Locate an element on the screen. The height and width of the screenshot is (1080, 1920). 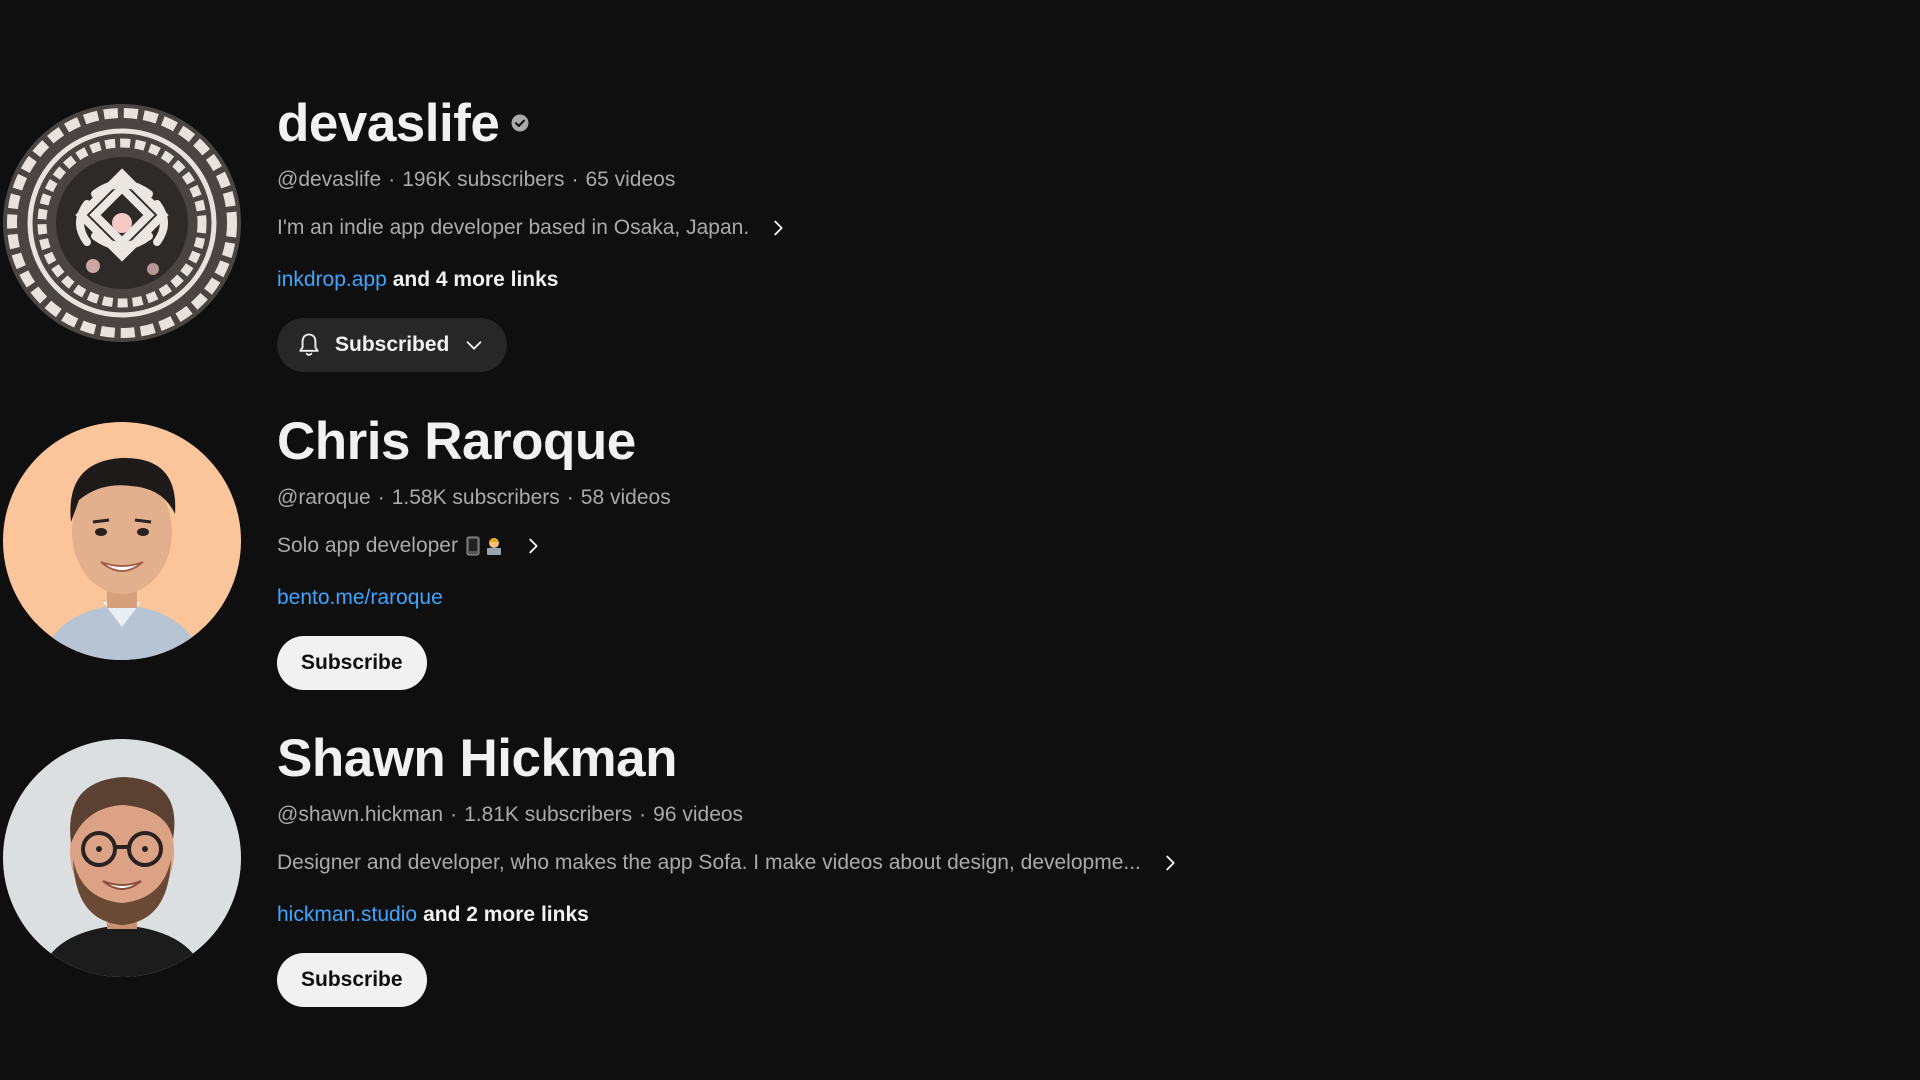
ornamental-emblem-avatar is located at coordinates (122, 223).